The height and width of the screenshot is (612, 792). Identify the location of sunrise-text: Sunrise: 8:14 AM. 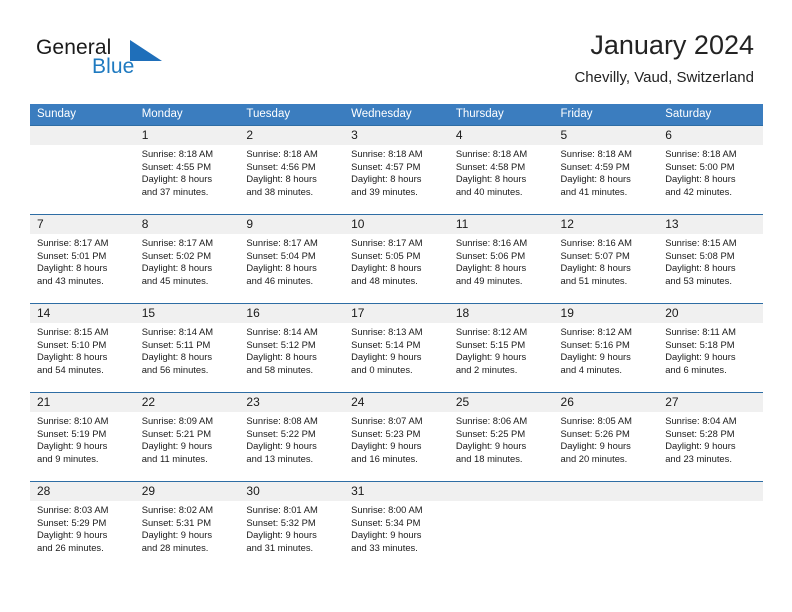
(282, 331).